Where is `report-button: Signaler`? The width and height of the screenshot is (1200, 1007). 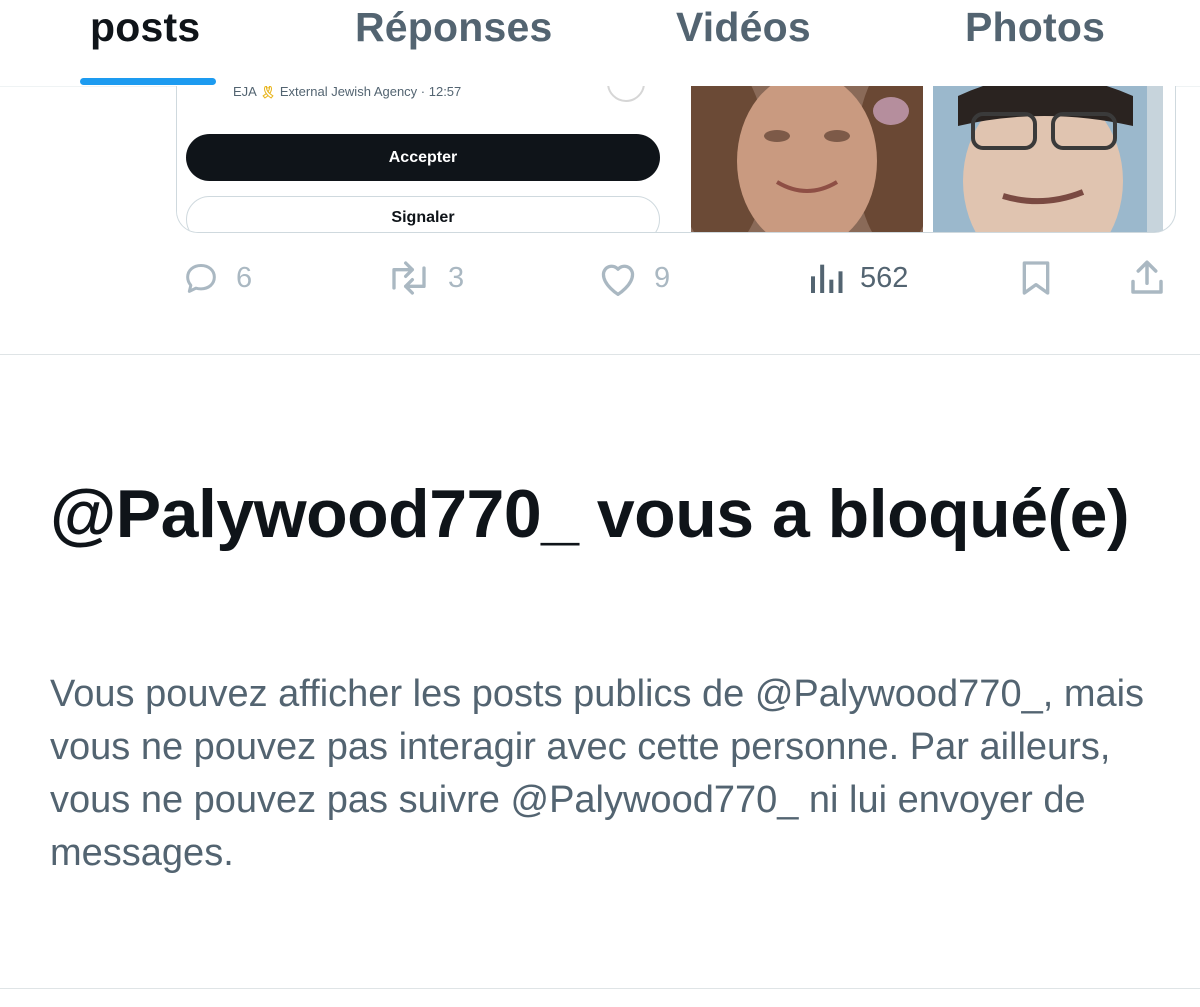 report-button: Signaler is located at coordinates (423, 214).